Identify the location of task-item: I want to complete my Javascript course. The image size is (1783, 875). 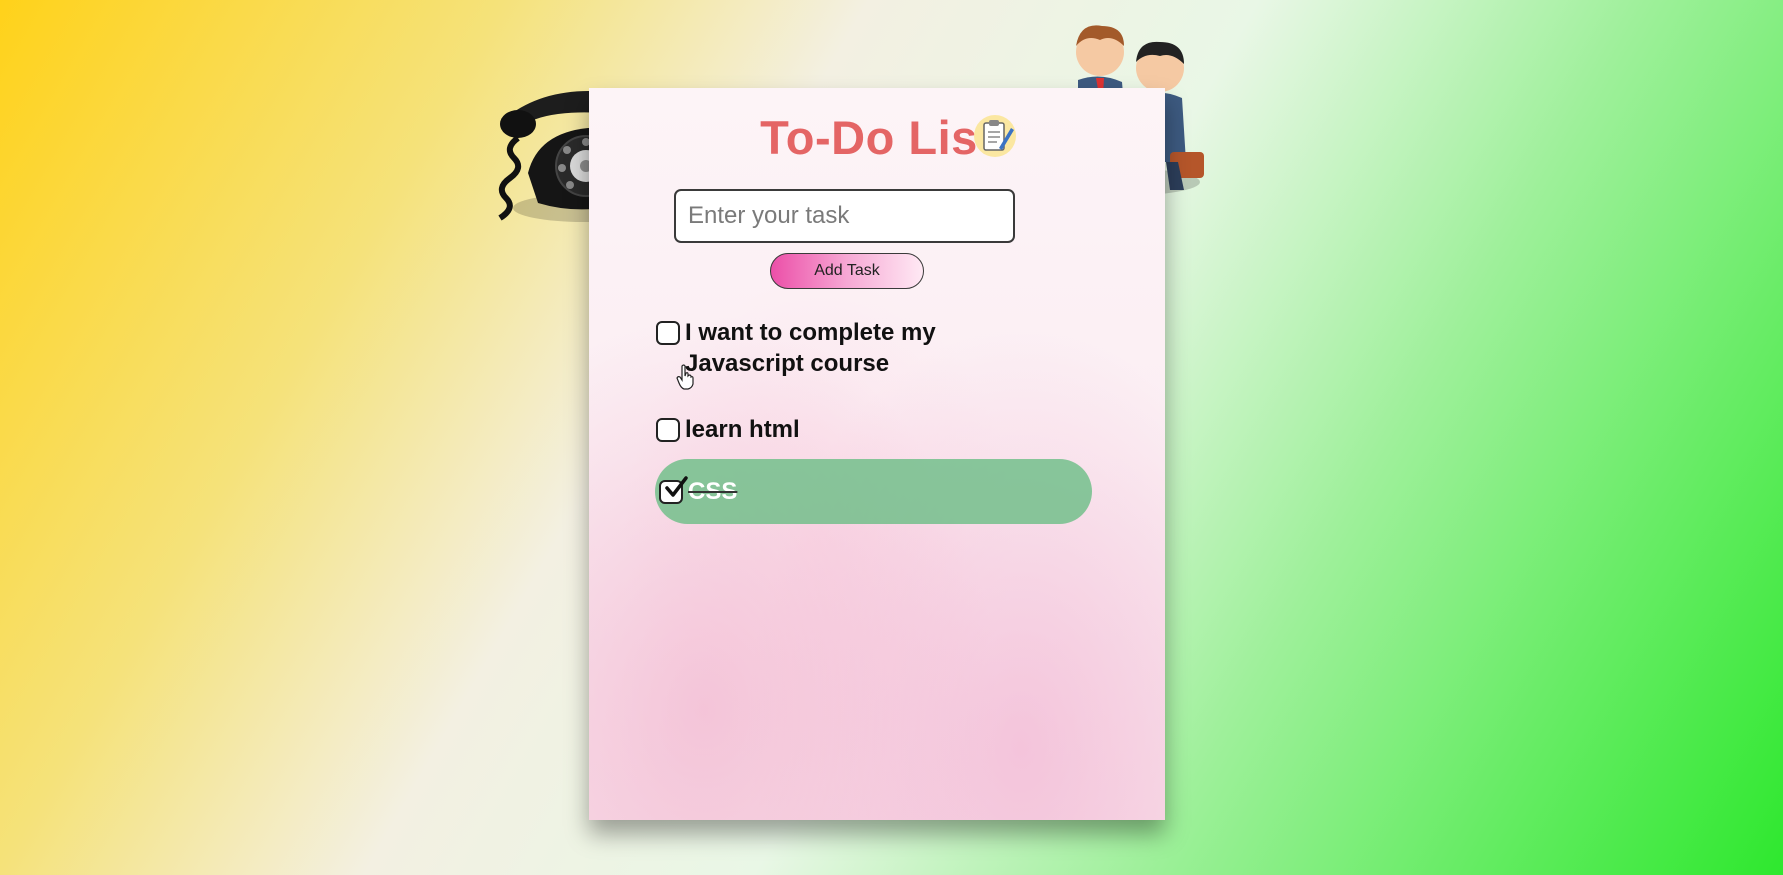
(821, 348).